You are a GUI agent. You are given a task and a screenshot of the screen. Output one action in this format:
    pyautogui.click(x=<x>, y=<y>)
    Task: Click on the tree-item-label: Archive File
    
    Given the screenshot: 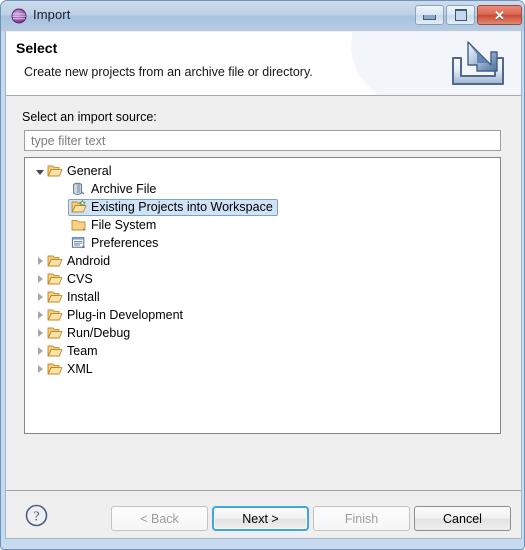 What is the action you would take?
    pyautogui.click(x=124, y=189)
    